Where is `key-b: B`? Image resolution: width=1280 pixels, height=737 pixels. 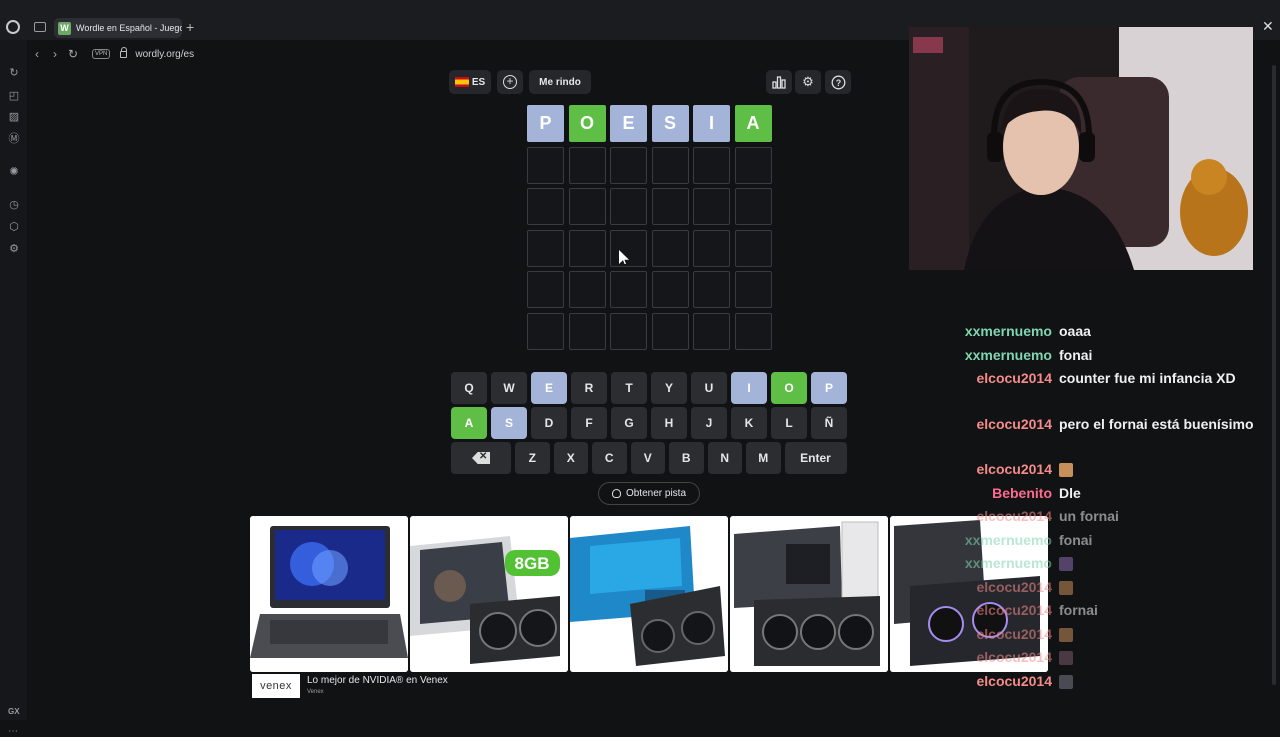 key-b: B is located at coordinates (686, 458).